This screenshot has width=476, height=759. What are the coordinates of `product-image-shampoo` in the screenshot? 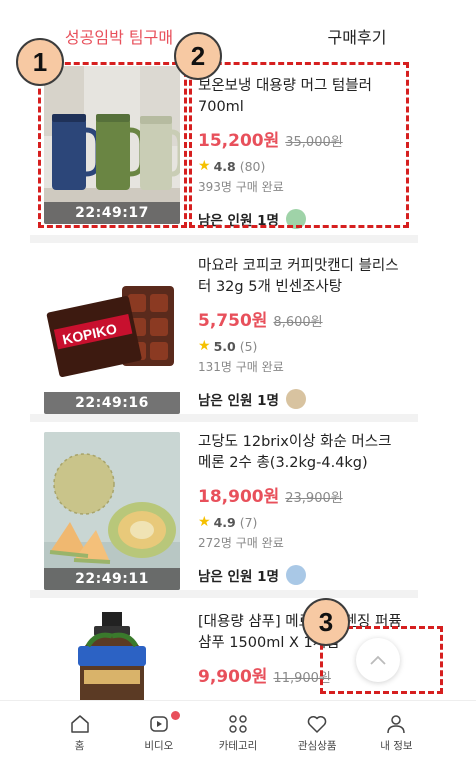 It's located at (112, 660).